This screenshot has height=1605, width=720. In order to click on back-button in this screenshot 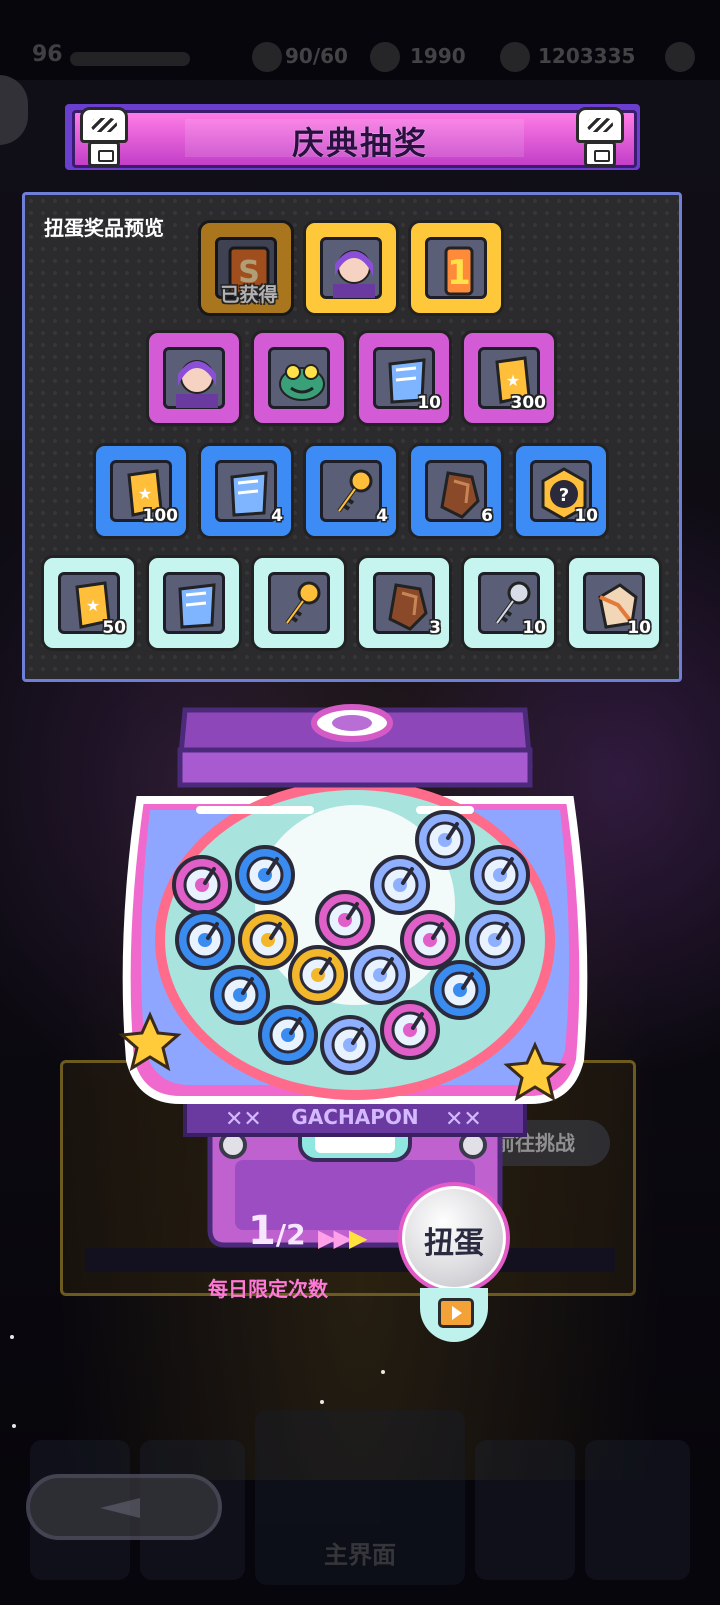, I will do `click(124, 1507)`.